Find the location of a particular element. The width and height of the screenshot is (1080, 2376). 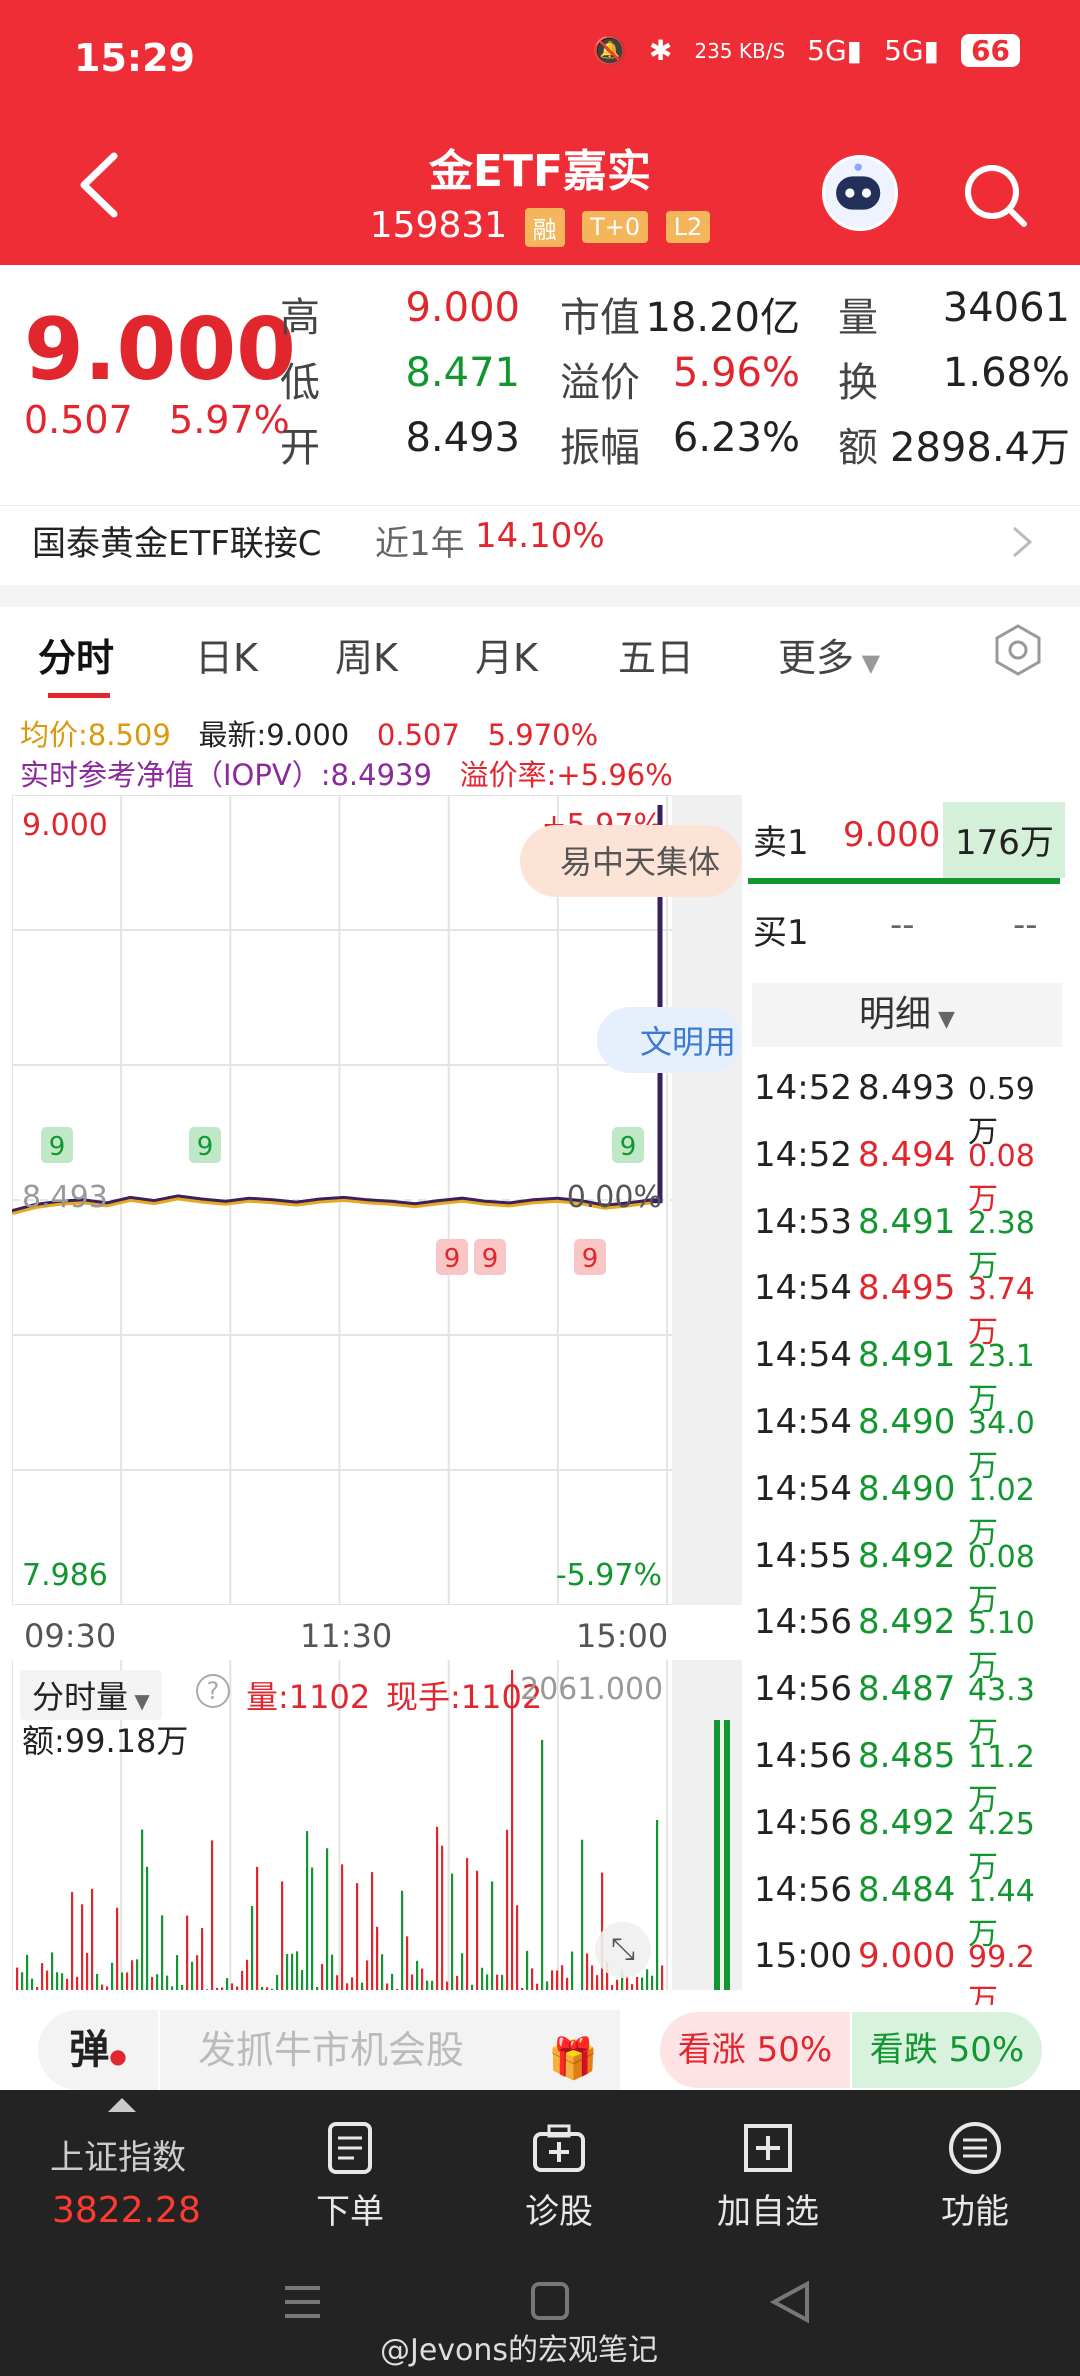

stat-label: 开 is located at coordinates (300, 448).